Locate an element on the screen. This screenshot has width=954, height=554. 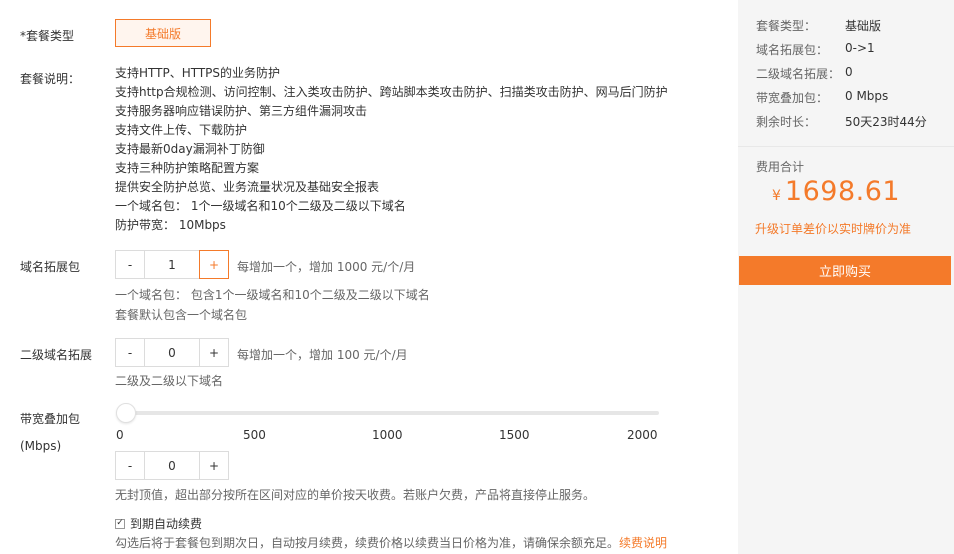
domain-expansion-stepper: - 1 + is located at coordinates (172, 264).